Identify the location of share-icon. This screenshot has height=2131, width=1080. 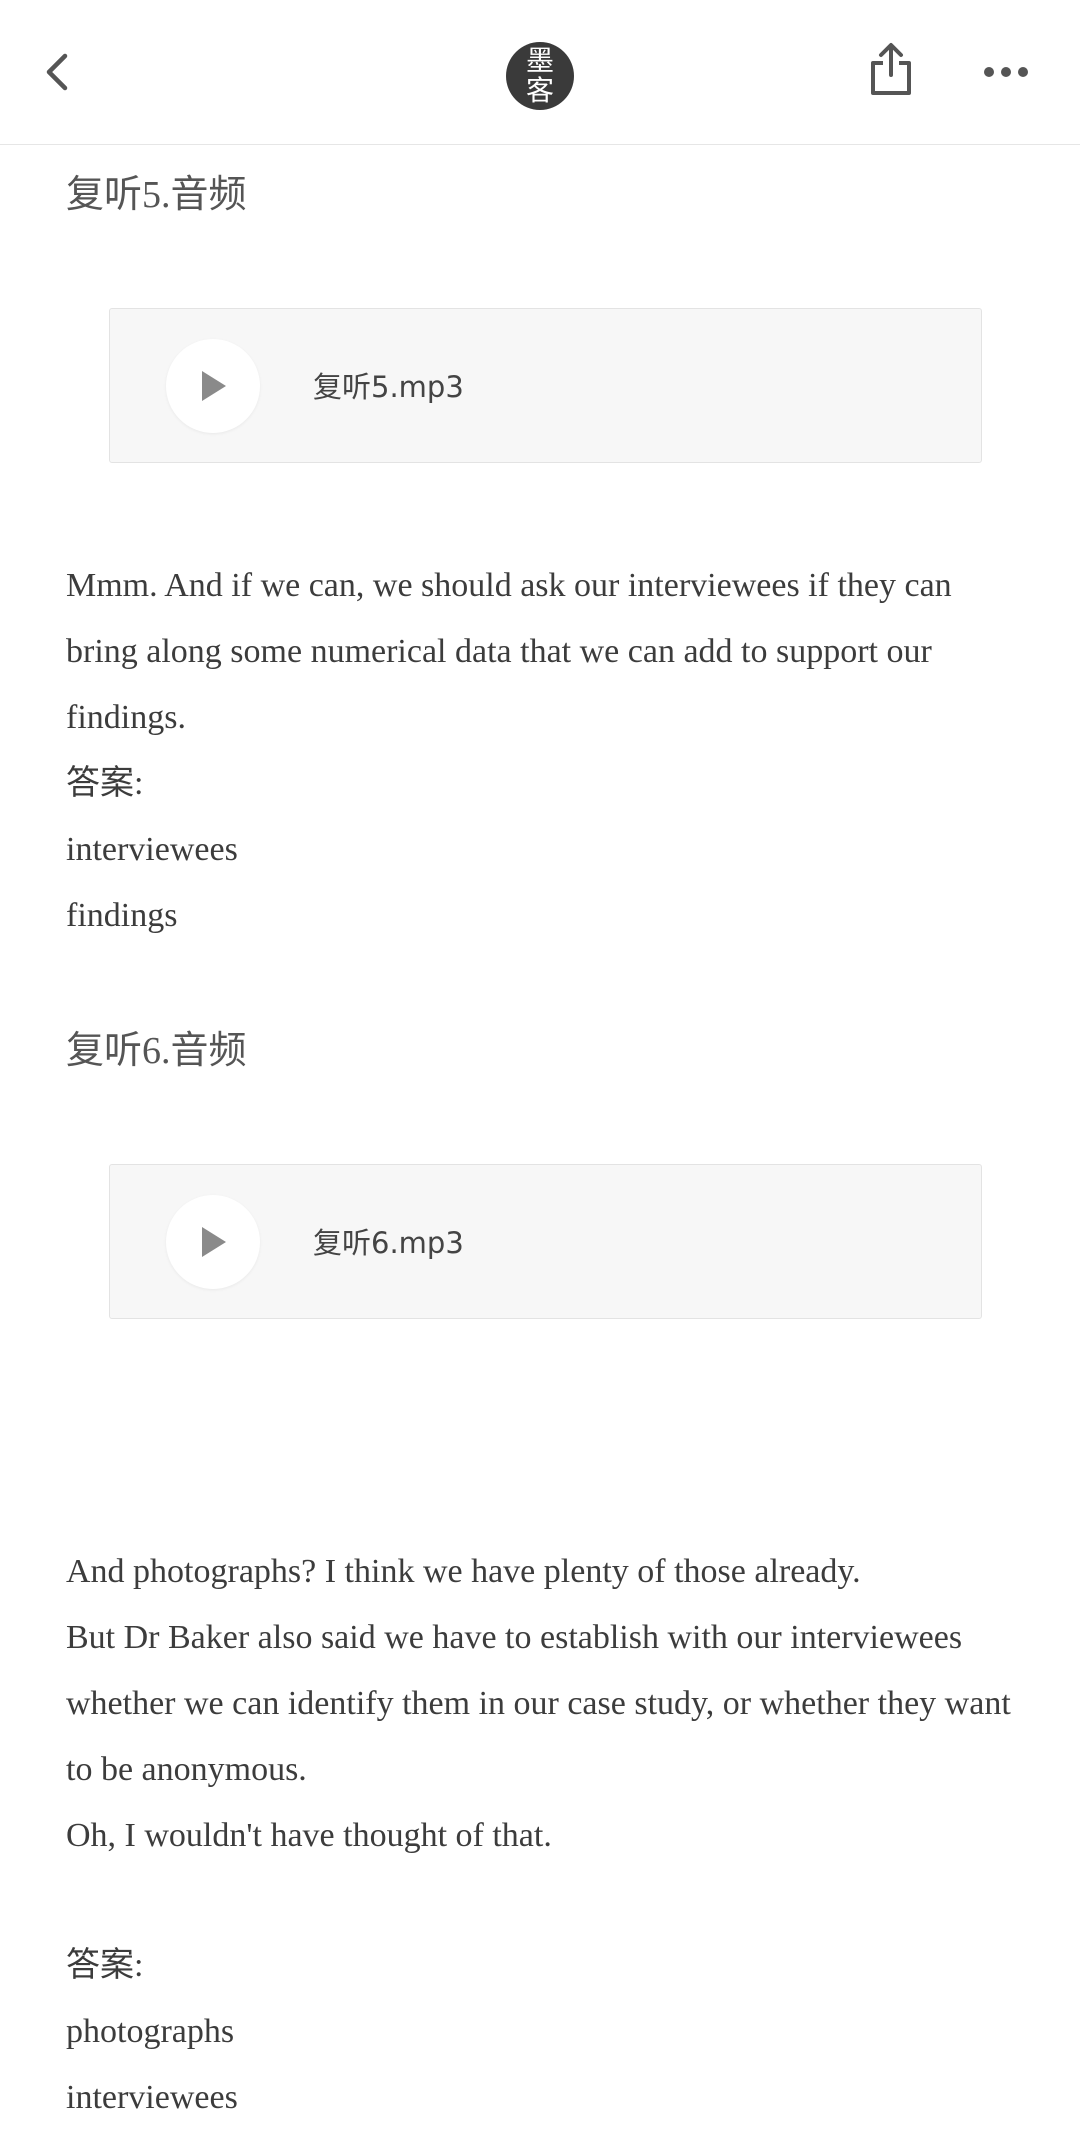
(891, 69).